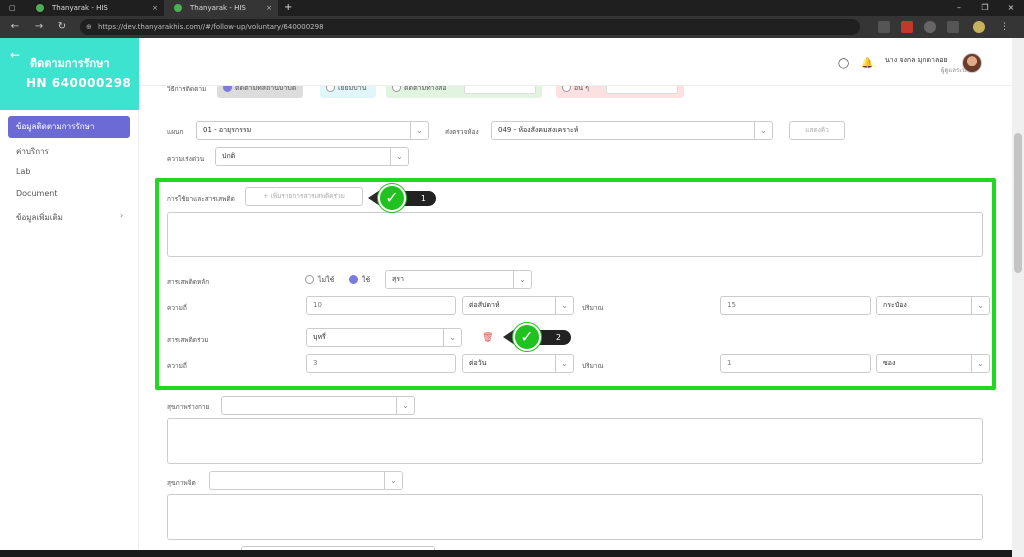 The image size is (1024, 557). I want to click on globe-icon: ⊕, so click(89, 27).